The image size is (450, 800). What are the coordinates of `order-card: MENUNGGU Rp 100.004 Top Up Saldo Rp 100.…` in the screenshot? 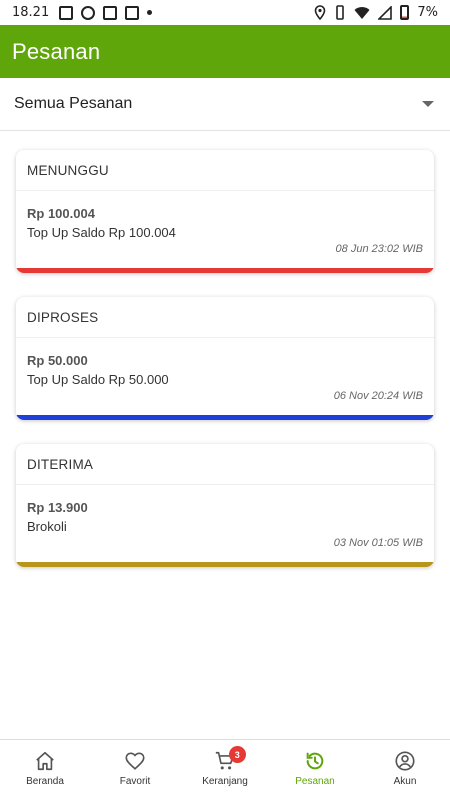 It's located at (225, 211).